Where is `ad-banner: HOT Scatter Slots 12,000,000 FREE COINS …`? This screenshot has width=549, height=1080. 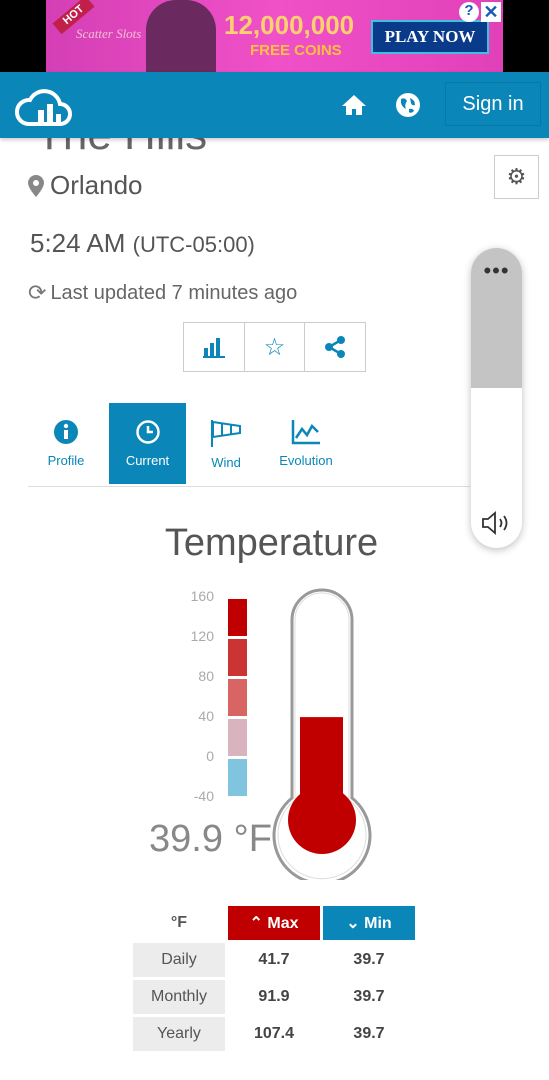
ad-banner: HOT Scatter Slots 12,000,000 FREE COINS … is located at coordinates (274, 36).